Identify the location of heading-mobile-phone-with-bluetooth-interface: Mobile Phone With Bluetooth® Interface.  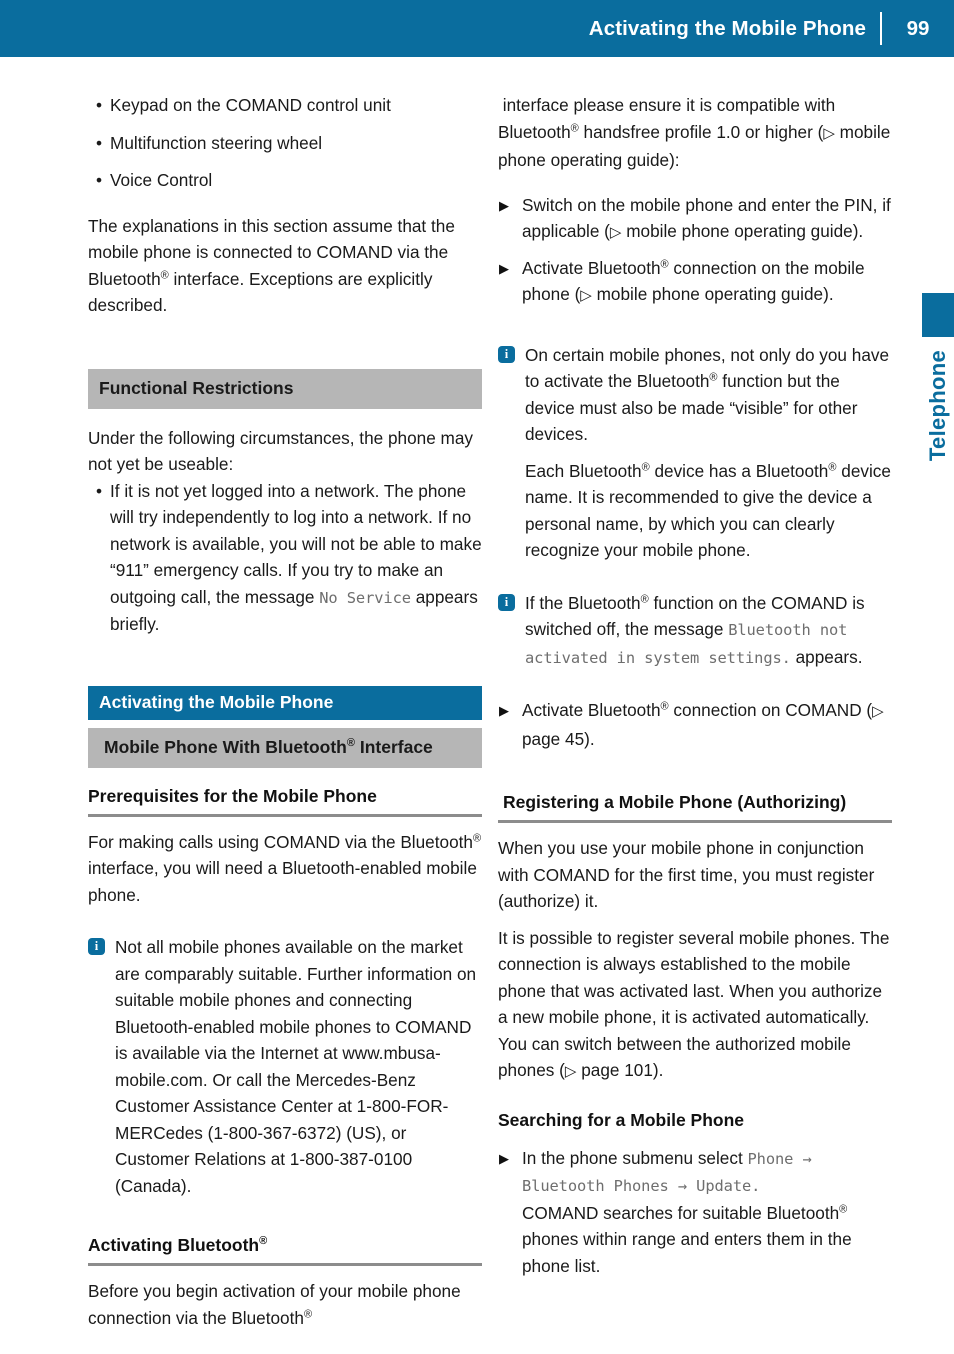
(285, 747).